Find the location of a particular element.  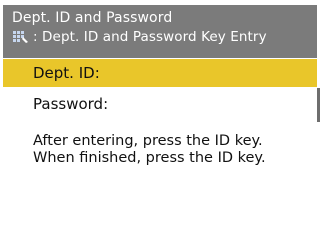

screen-title: Dept. ID and Password is located at coordinates (92, 18).